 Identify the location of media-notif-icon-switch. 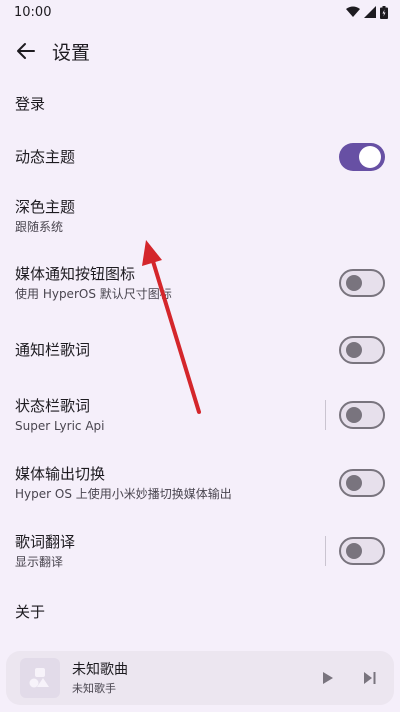
(362, 283).